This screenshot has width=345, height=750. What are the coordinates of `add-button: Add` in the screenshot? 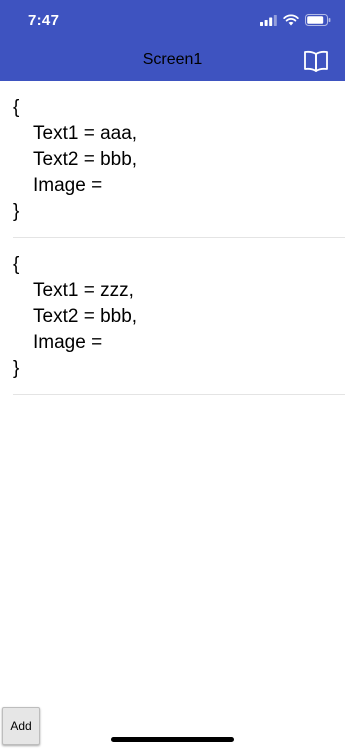 It's located at (21, 726).